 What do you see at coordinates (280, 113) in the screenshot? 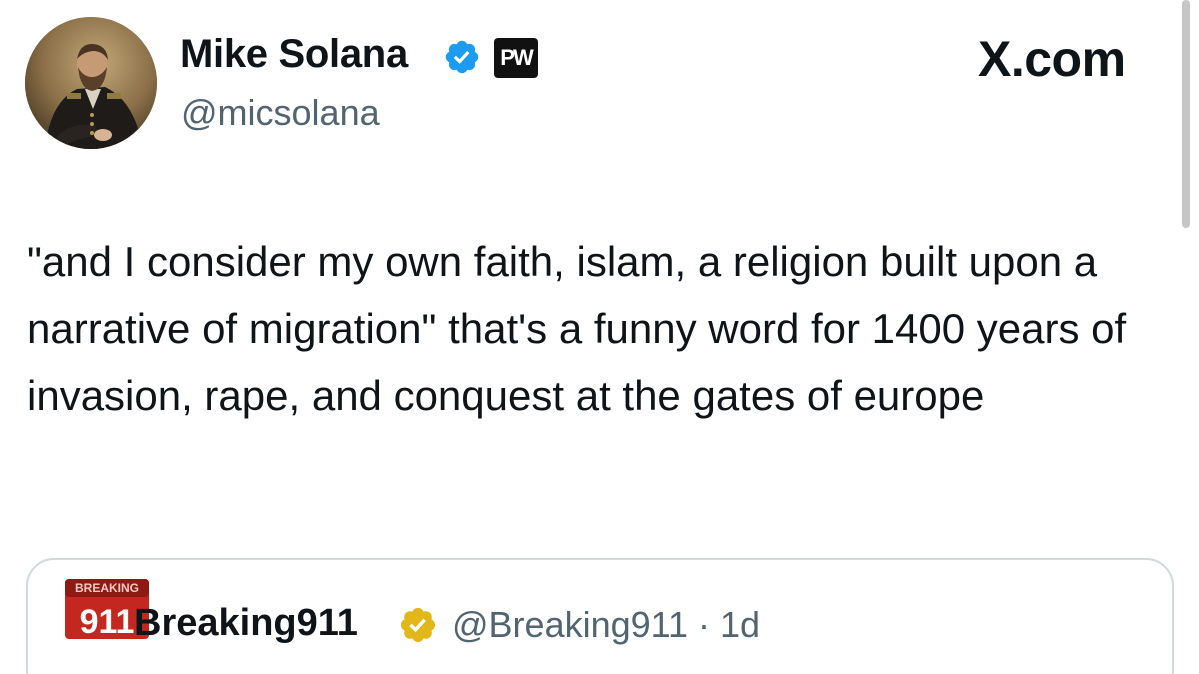
I see `author-handle: @micsolana` at bounding box center [280, 113].